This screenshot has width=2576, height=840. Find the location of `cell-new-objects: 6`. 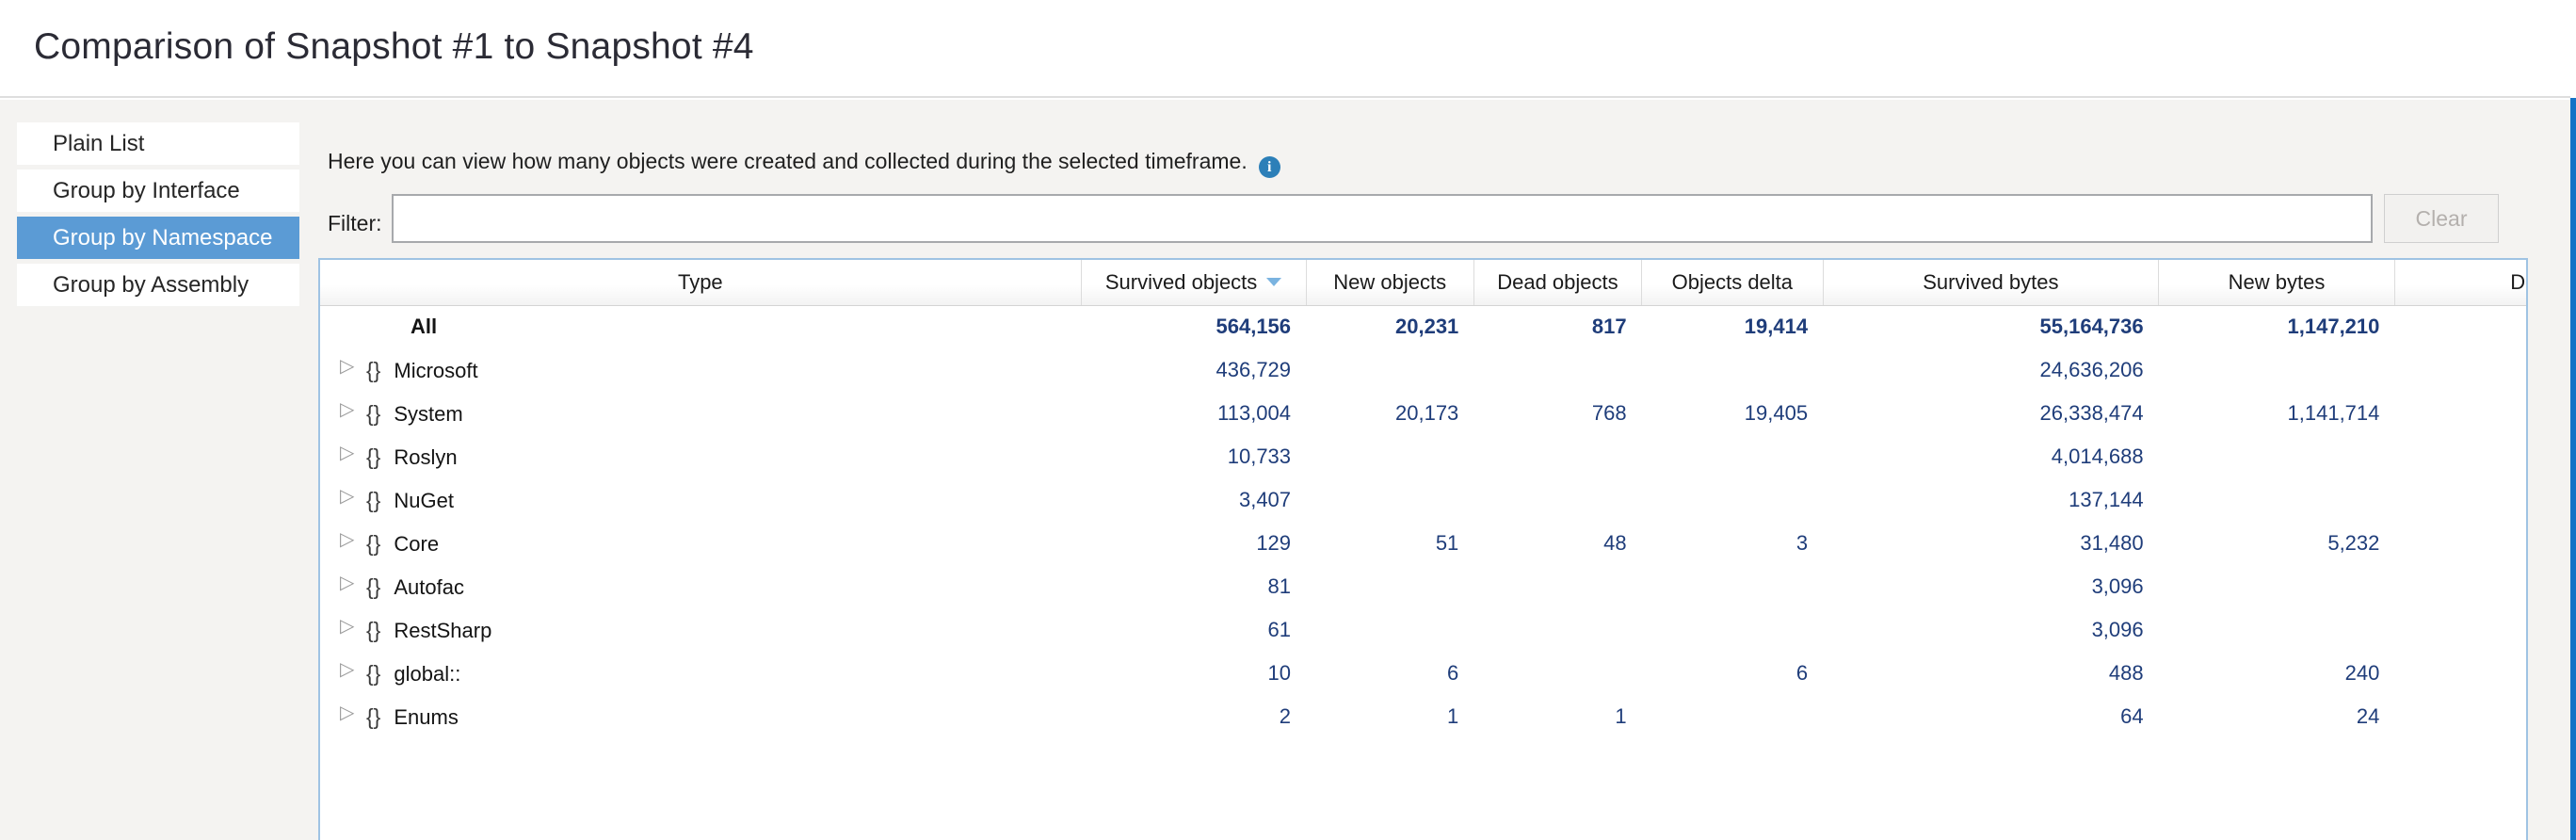

cell-new-objects: 6 is located at coordinates (1390, 674).